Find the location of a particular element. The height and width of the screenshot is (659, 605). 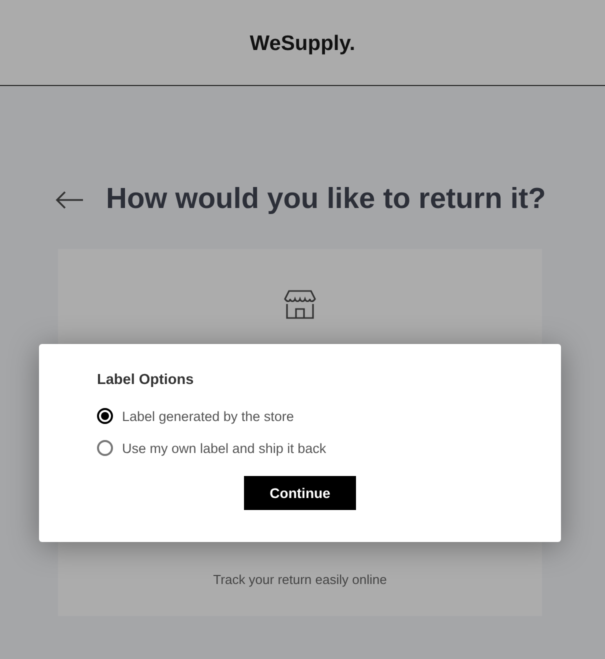

option-label: Use my own label and ship it back is located at coordinates (224, 448).